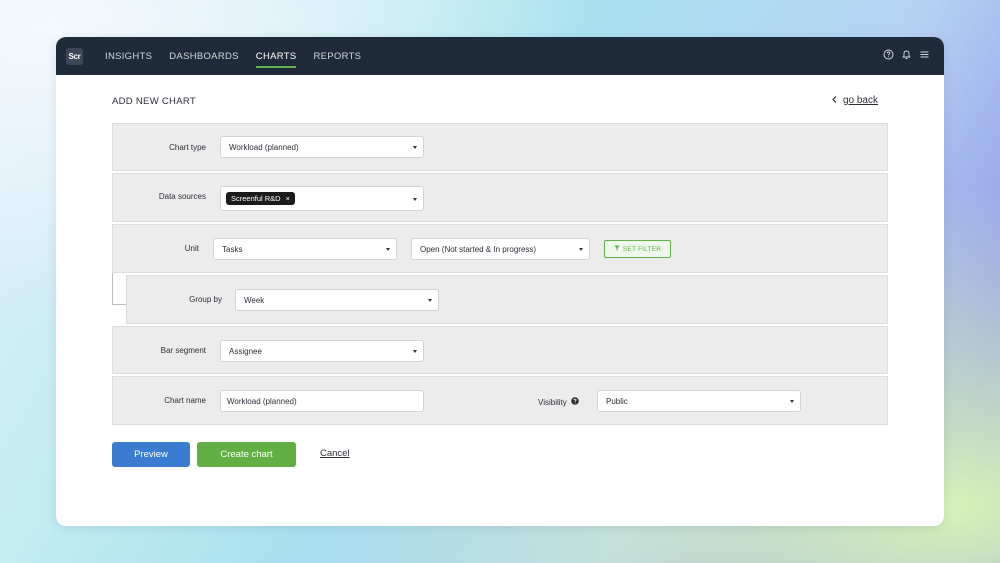 This screenshot has height=563, width=1000. What do you see at coordinates (305, 249) in the screenshot?
I see `unit-select: Tasks` at bounding box center [305, 249].